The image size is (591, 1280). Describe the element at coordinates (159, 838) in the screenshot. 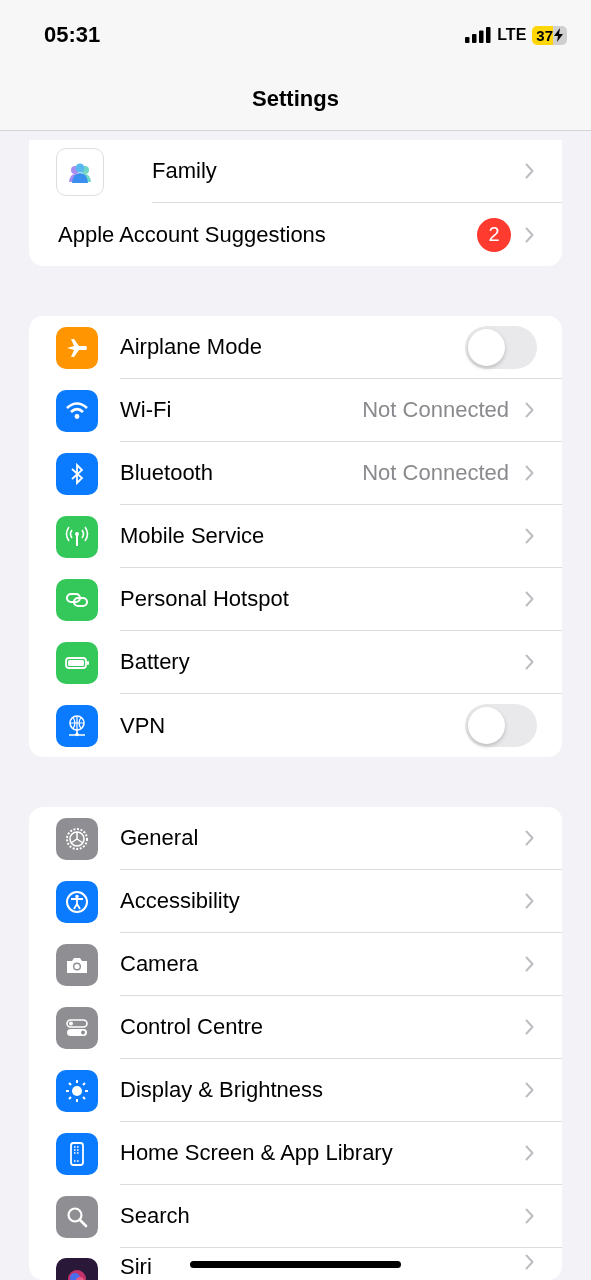

I see `setting-label: General` at that location.